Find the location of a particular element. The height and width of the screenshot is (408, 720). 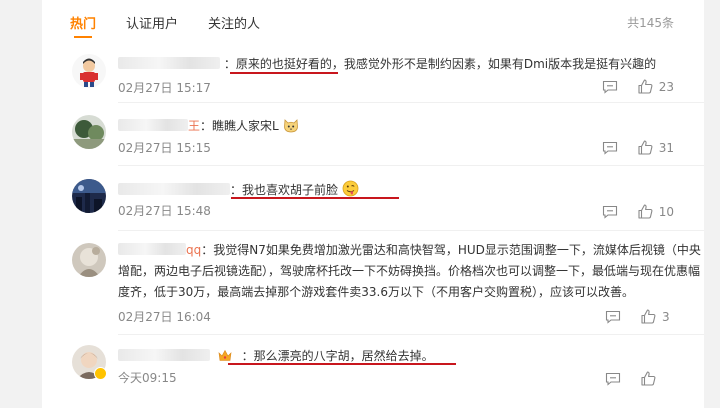

tab-hot: 热门 is located at coordinates (83, 25).